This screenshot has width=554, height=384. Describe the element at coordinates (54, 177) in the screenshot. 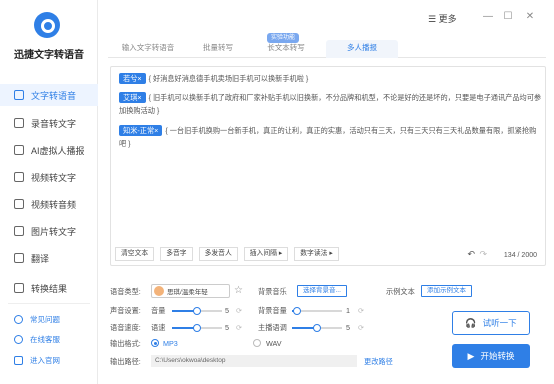

I see `sidebar-item-label: 视频转文字` at that location.